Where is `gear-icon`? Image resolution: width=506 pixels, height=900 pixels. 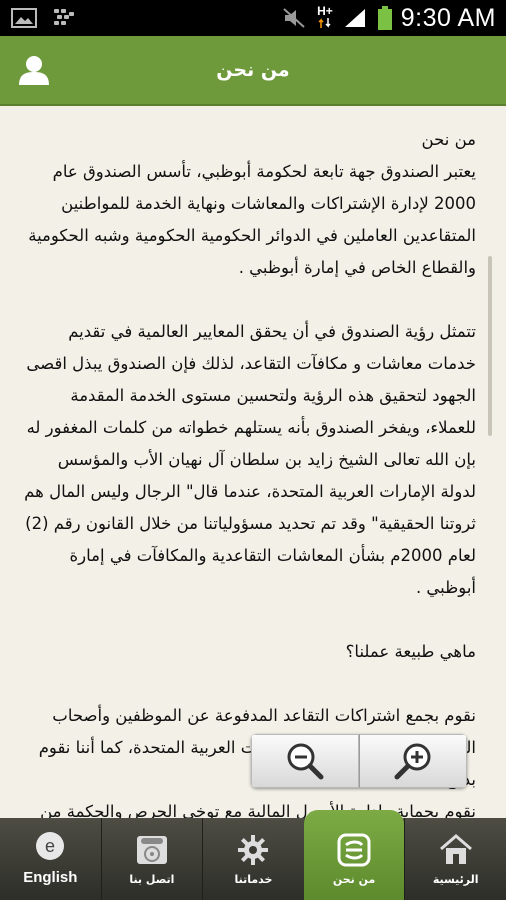 gear-icon is located at coordinates (253, 850).